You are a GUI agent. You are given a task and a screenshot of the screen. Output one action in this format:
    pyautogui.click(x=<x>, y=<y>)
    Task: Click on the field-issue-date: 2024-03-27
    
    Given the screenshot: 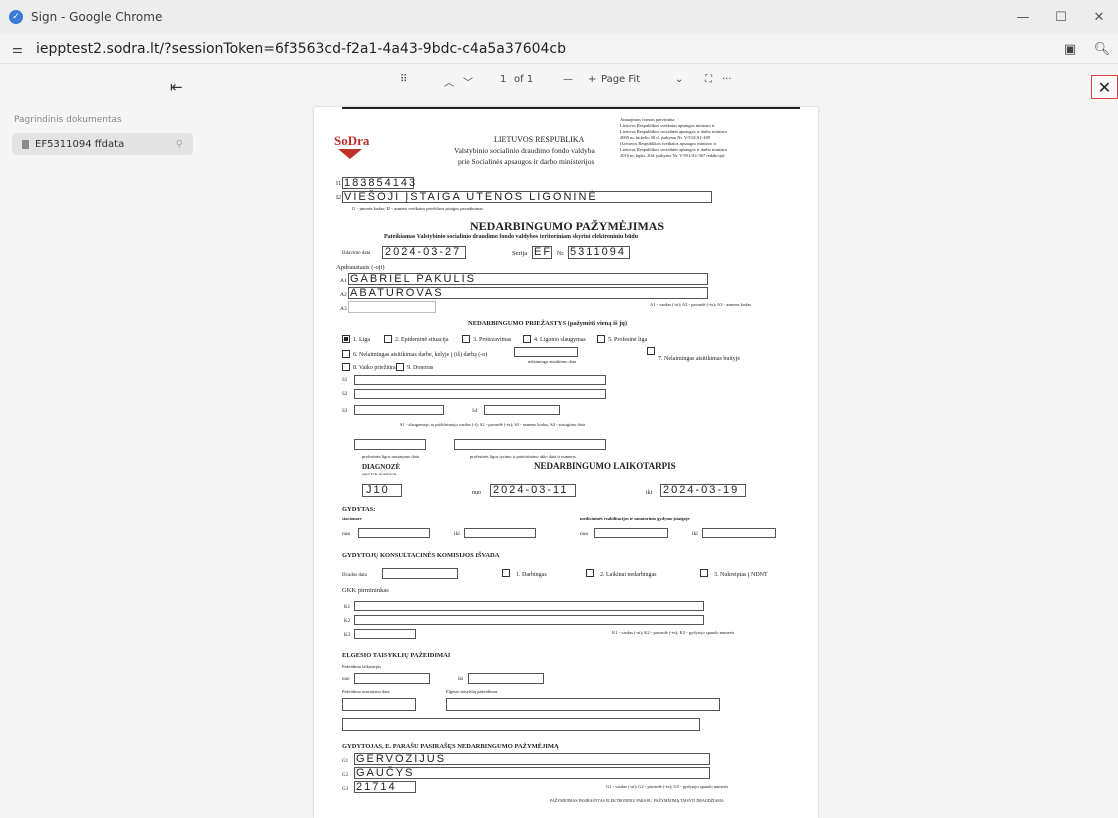 What is the action you would take?
    pyautogui.click(x=424, y=252)
    